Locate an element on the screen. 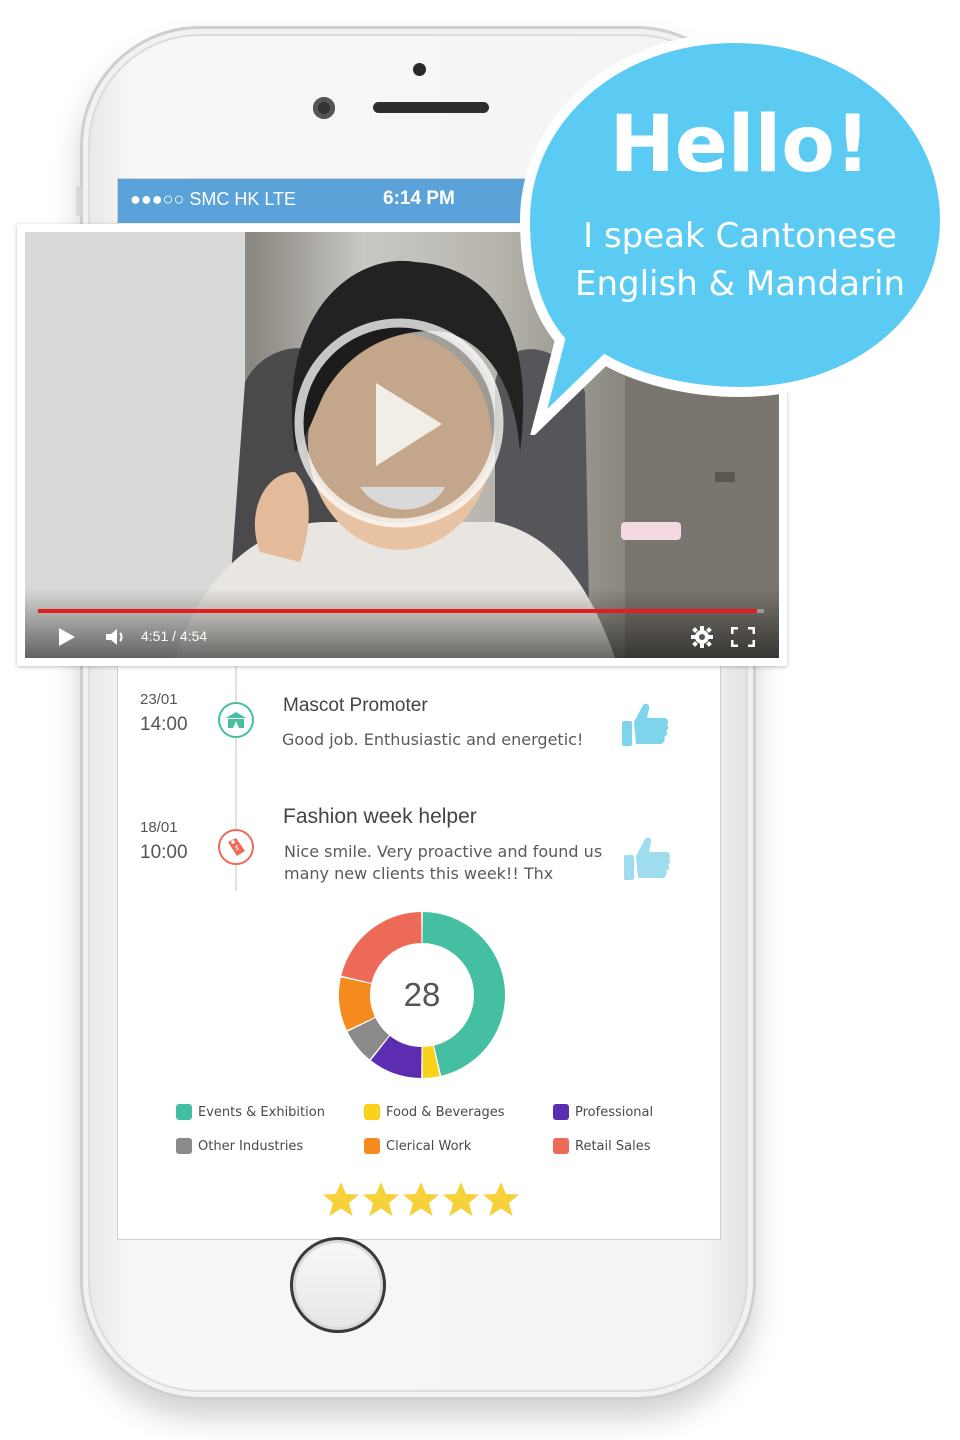  mute-switch is located at coordinates (79, 201).